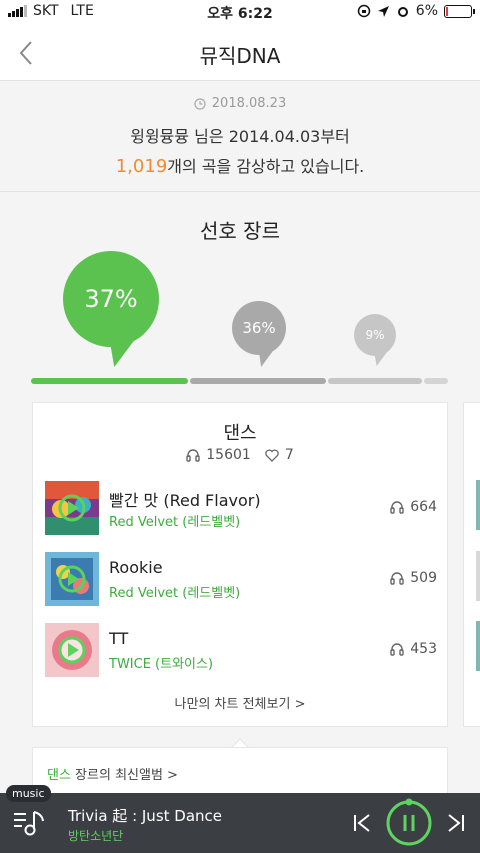 The height and width of the screenshot is (853, 480). I want to click on now-playing-title: Trivia 起 : Just Dance, so click(145, 816).